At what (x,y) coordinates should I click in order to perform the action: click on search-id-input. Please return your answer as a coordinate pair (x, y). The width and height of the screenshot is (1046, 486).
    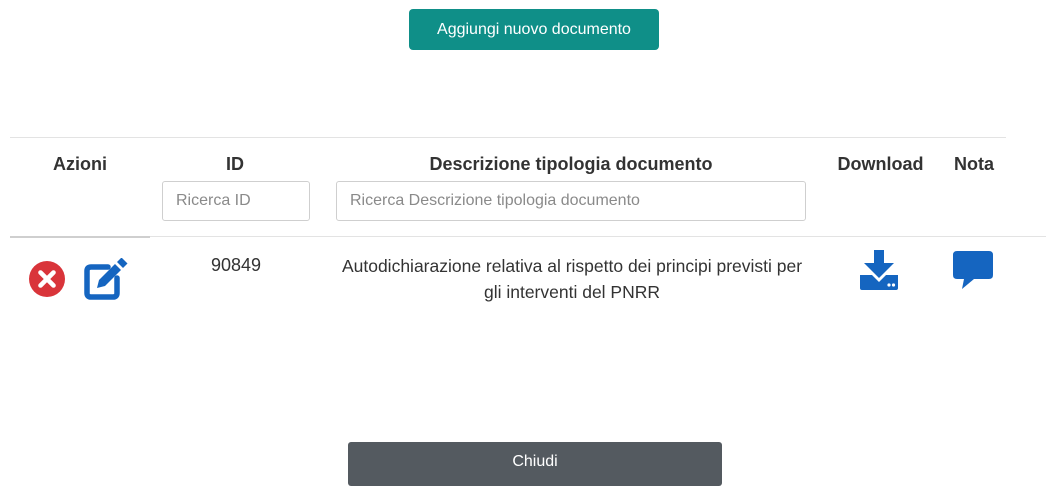
    Looking at the image, I should click on (236, 201).